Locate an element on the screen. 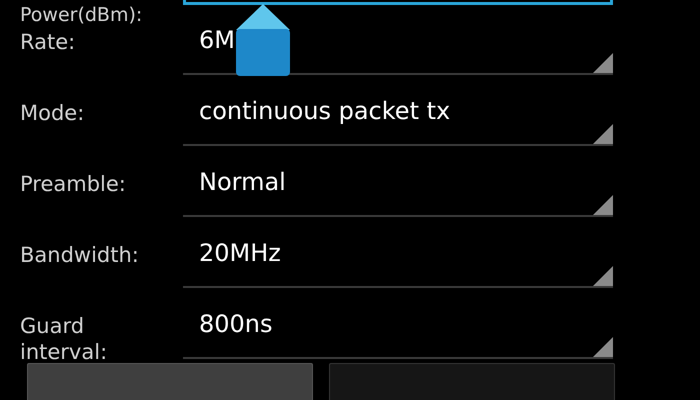  dropdown: 800ns is located at coordinates (398, 324).